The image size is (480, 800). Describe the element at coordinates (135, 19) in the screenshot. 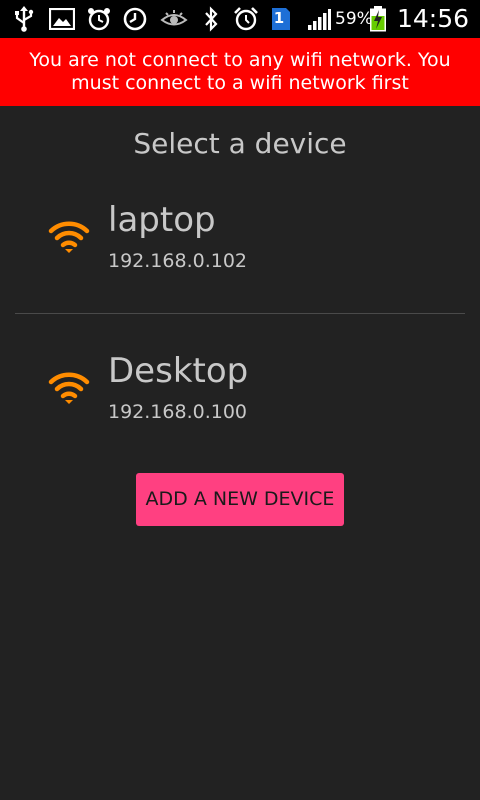

I see `clock-icon` at that location.